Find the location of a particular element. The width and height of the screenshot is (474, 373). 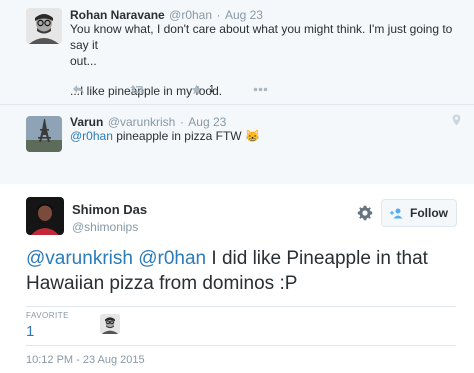

follow-button: Follow is located at coordinates (419, 213).